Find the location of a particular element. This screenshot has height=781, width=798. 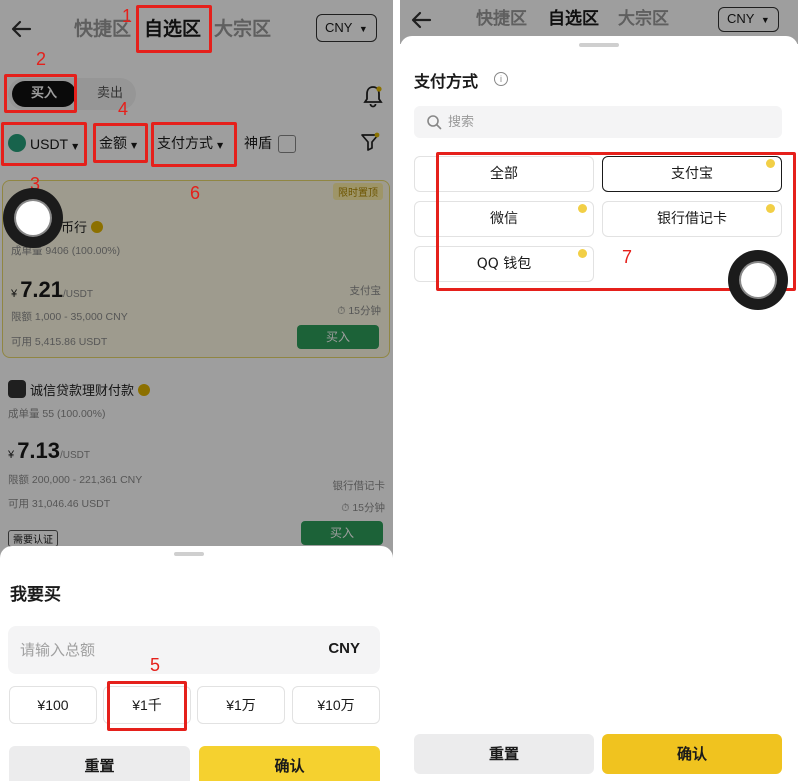

quick-amount-100k: ¥10万 is located at coordinates (336, 705).